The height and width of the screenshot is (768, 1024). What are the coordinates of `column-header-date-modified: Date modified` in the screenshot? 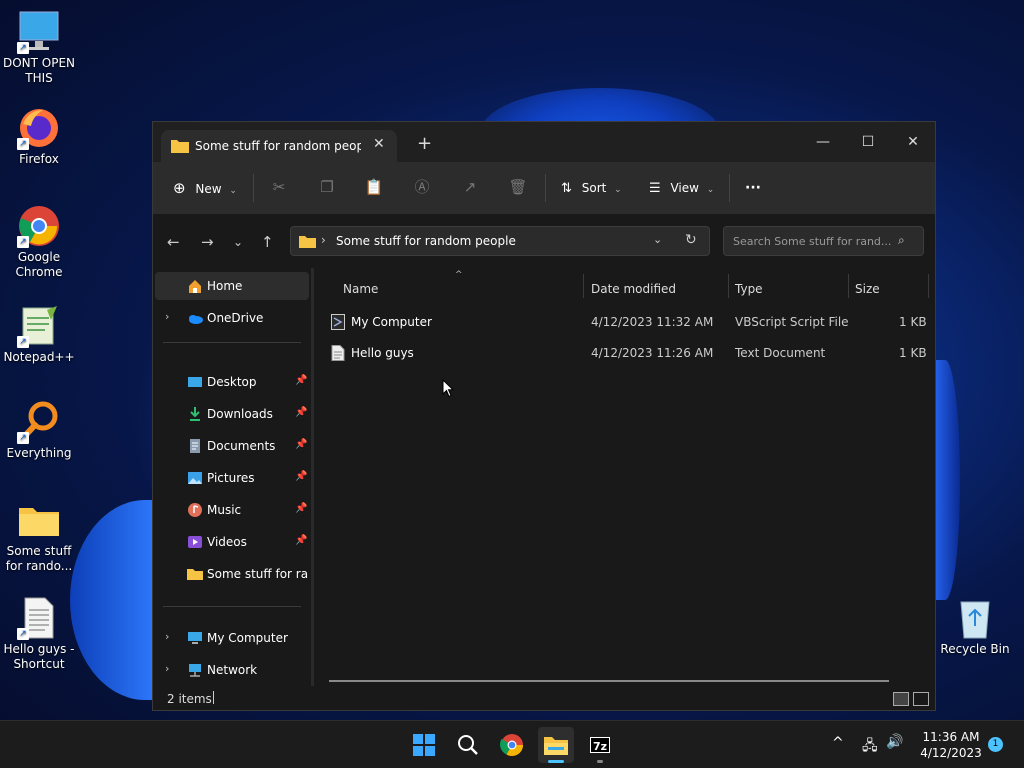 It's located at (633, 289).